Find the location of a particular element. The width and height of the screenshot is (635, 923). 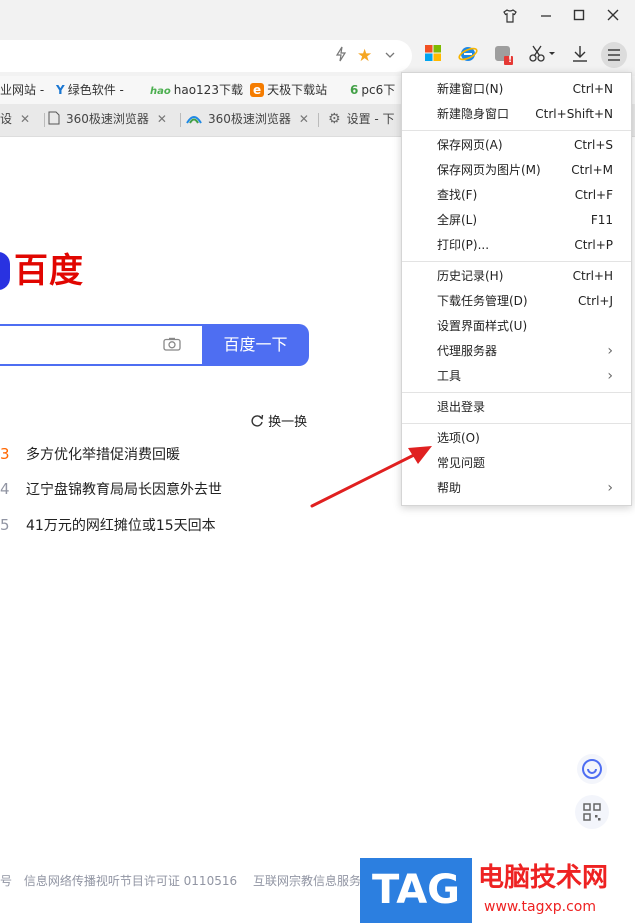

site-watermark: TAG 电脑技术网 www.tagxp.com is located at coordinates (497, 890).